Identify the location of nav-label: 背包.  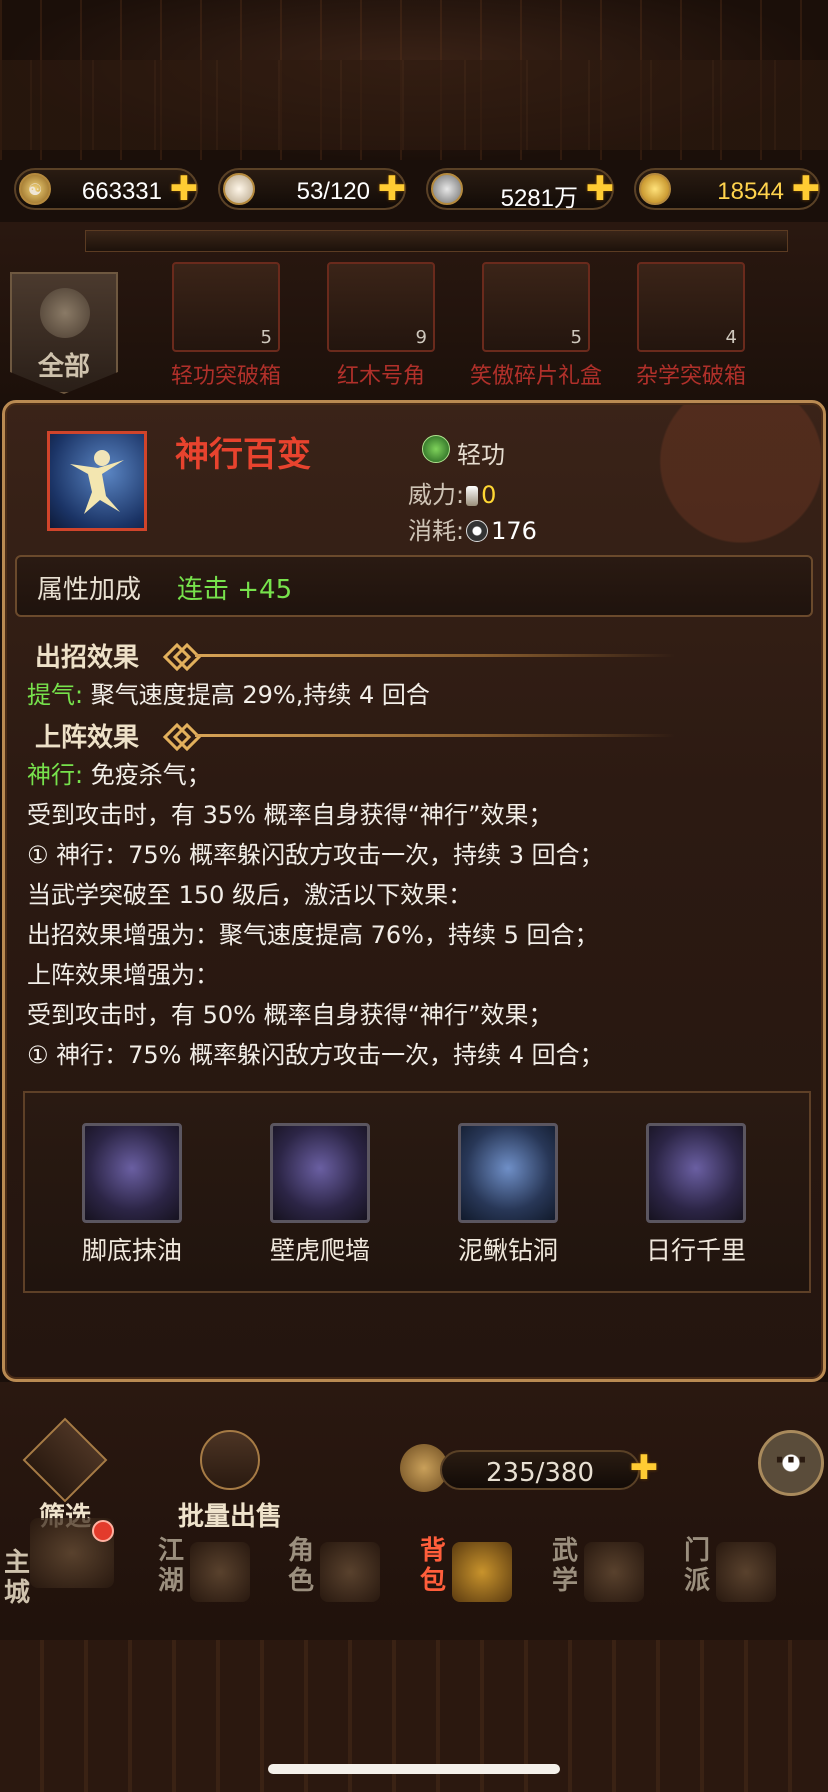
(433, 1566).